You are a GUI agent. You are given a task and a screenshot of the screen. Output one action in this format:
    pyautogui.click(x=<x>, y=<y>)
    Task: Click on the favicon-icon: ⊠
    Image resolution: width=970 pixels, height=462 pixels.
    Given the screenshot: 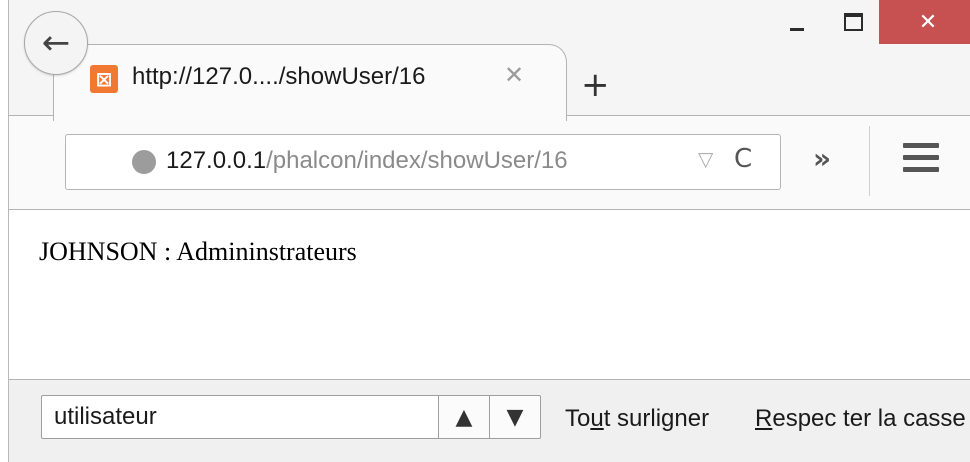 What is the action you would take?
    pyautogui.click(x=104, y=79)
    